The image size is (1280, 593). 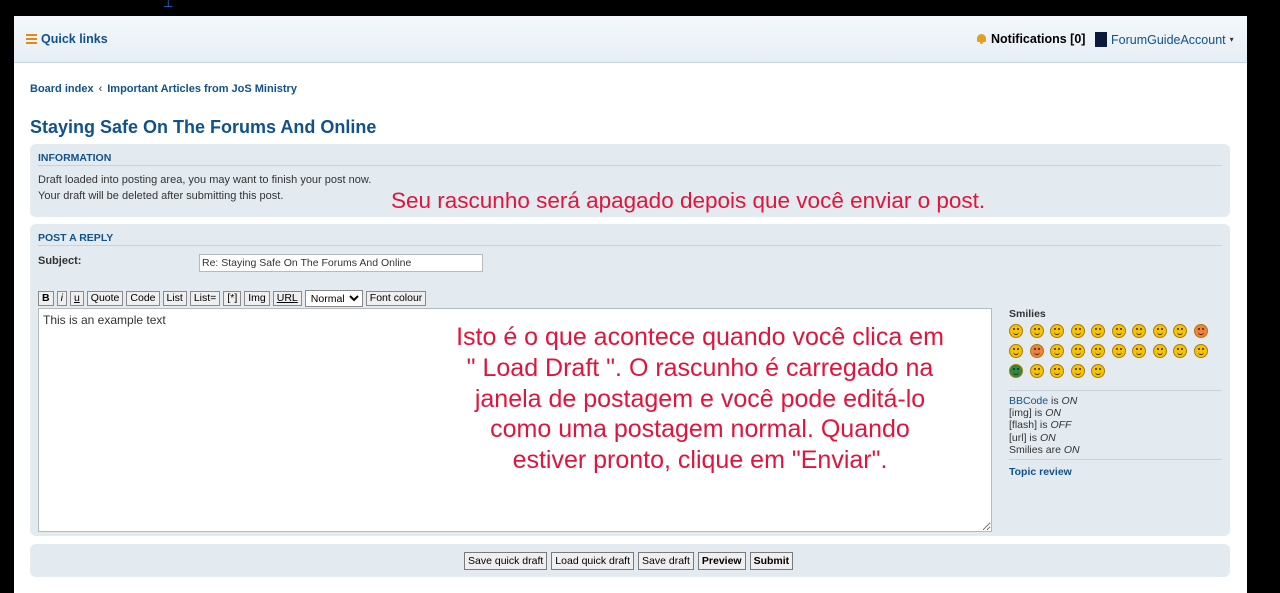 I want to click on save-draft-button: Save draft, so click(x=666, y=561).